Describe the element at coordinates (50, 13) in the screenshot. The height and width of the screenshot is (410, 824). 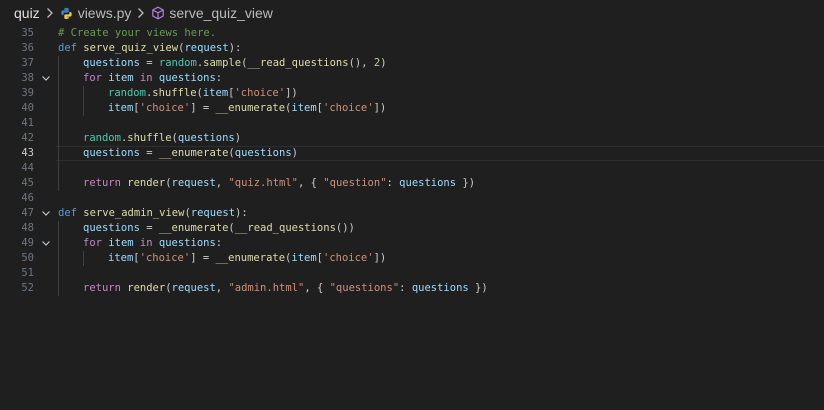
I see `chevron-right-icon` at that location.